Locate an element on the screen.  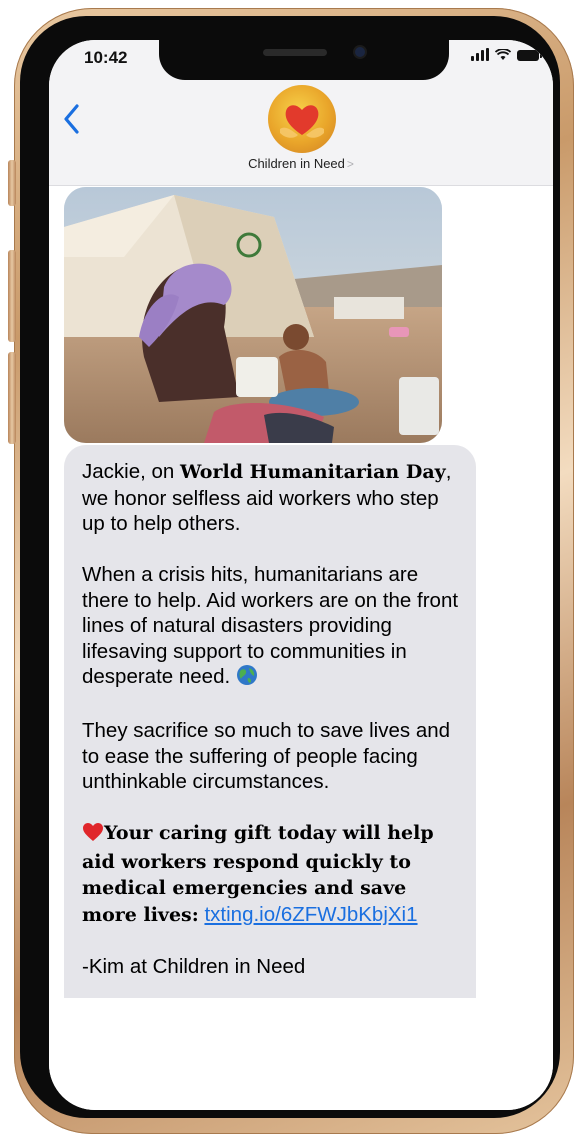
notch is located at coordinates (304, 60).